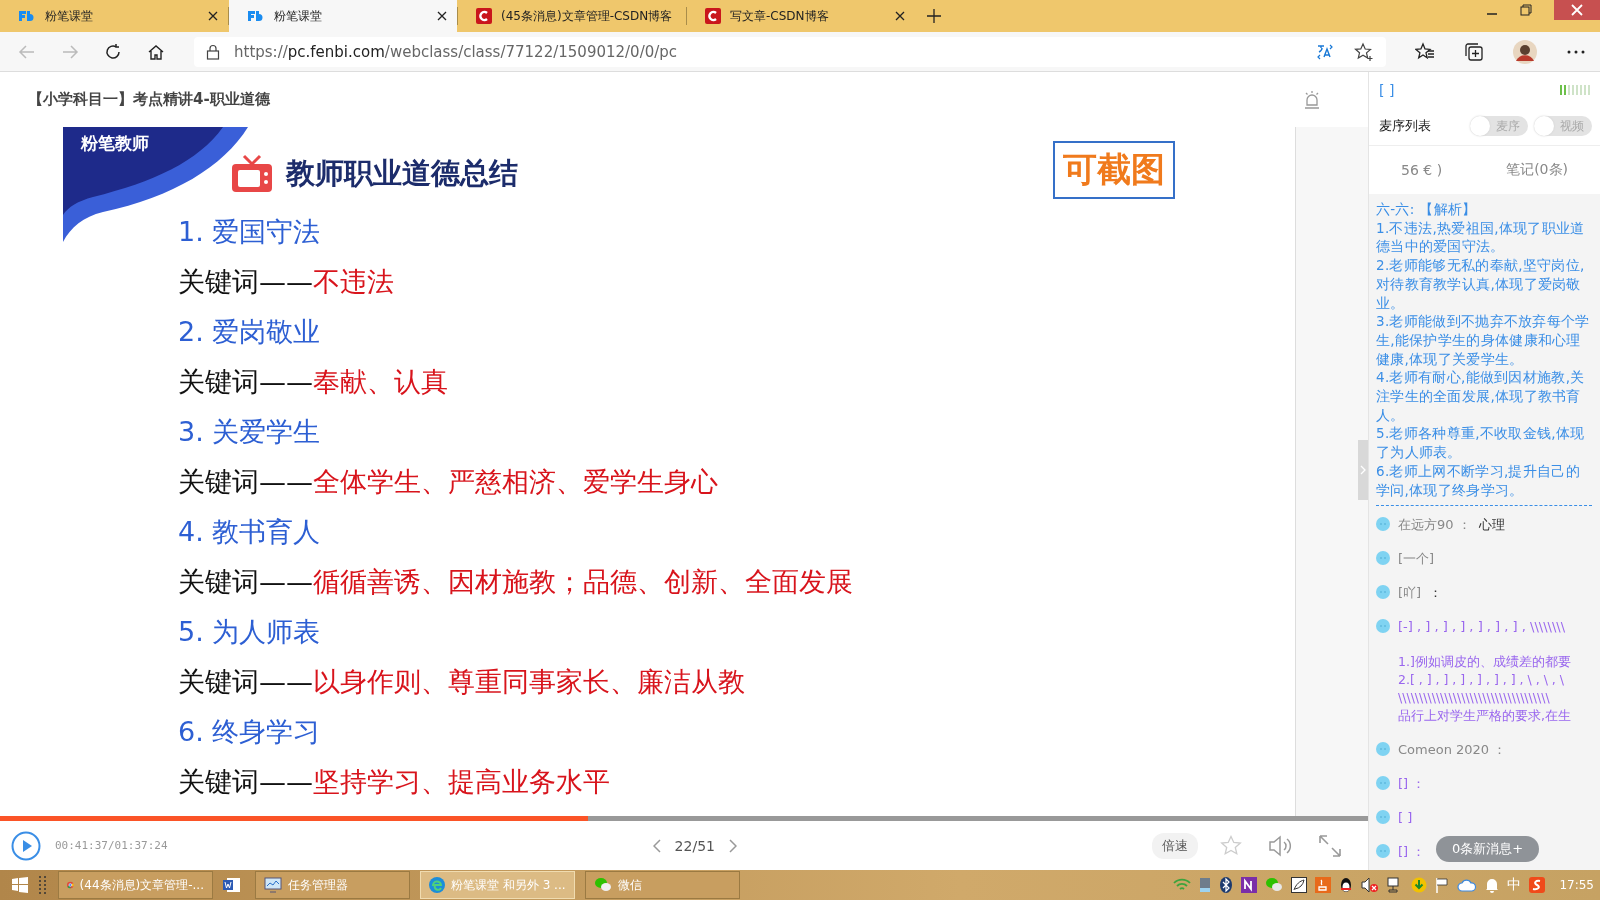  I want to click on course-title: 【小学科目一】考点精讲4-职业道德, so click(149, 99).